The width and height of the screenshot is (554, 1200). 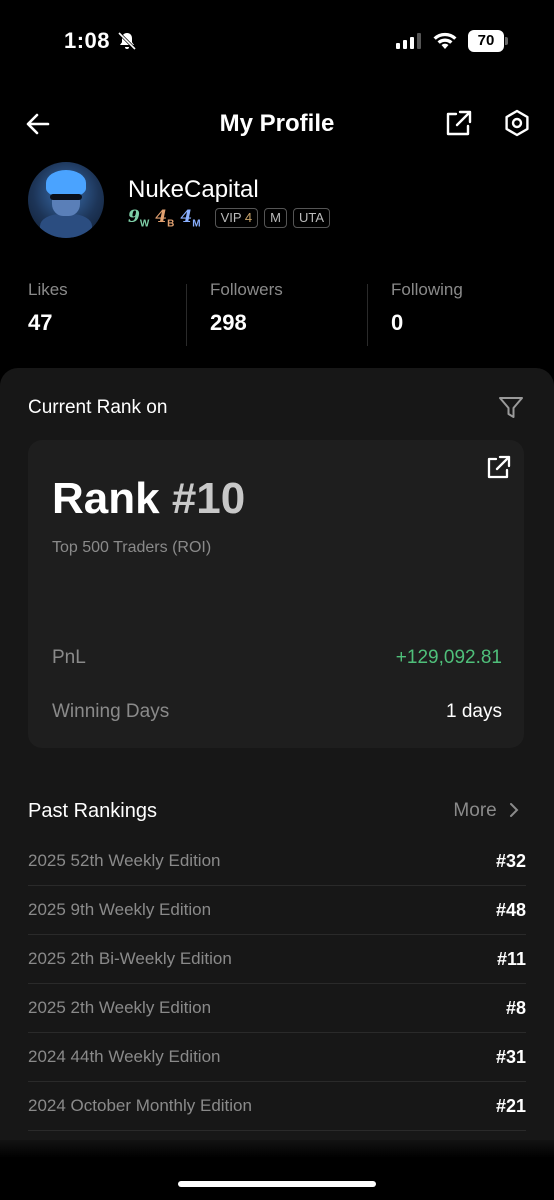 What do you see at coordinates (277, 42) in the screenshot?
I see `status-bar: 1:08 70` at bounding box center [277, 42].